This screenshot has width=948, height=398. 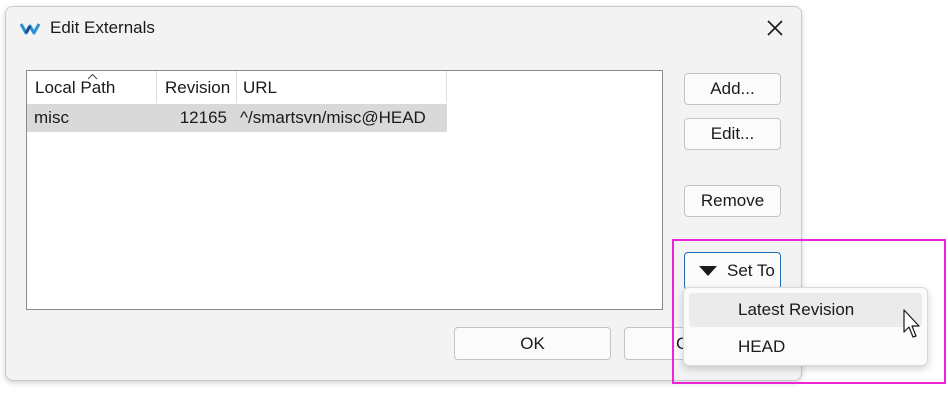 I want to click on close-icon, so click(x=775, y=28).